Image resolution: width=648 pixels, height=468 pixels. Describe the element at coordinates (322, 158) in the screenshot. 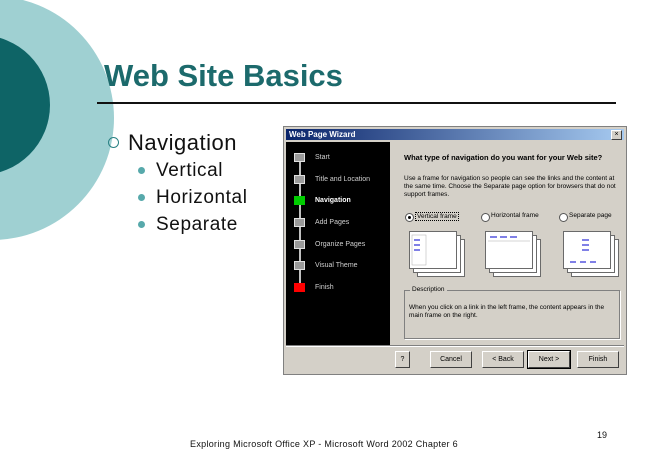

I see `step-start: Start` at that location.